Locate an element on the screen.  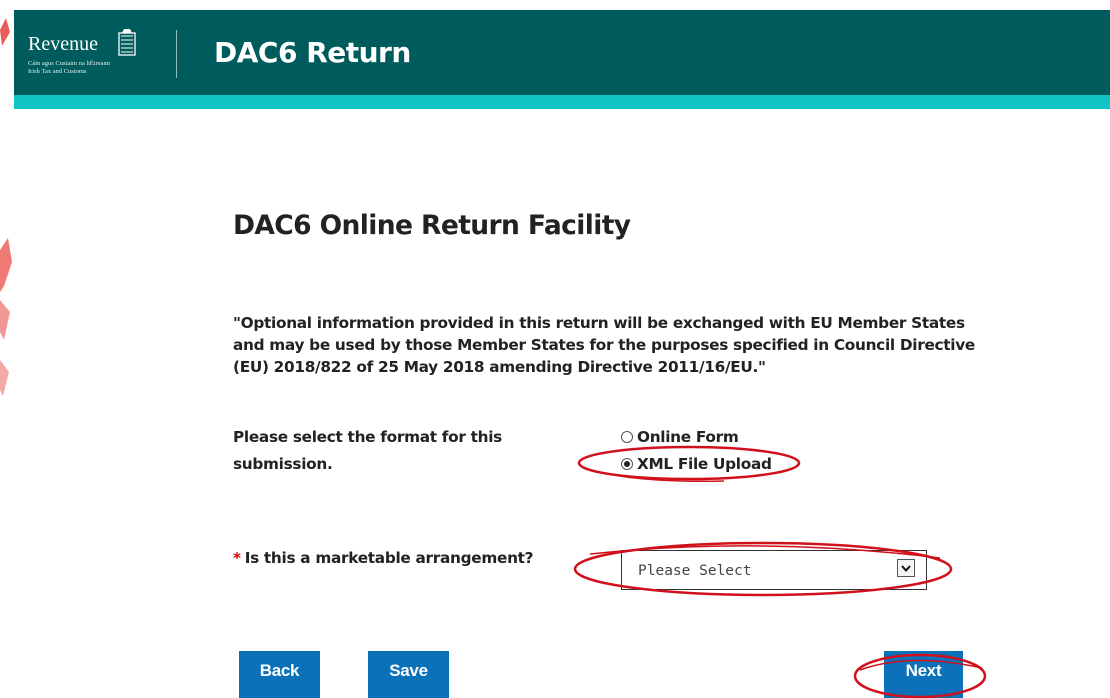
radio-option-xml-upload: XML File Upload is located at coordinates (696, 463).